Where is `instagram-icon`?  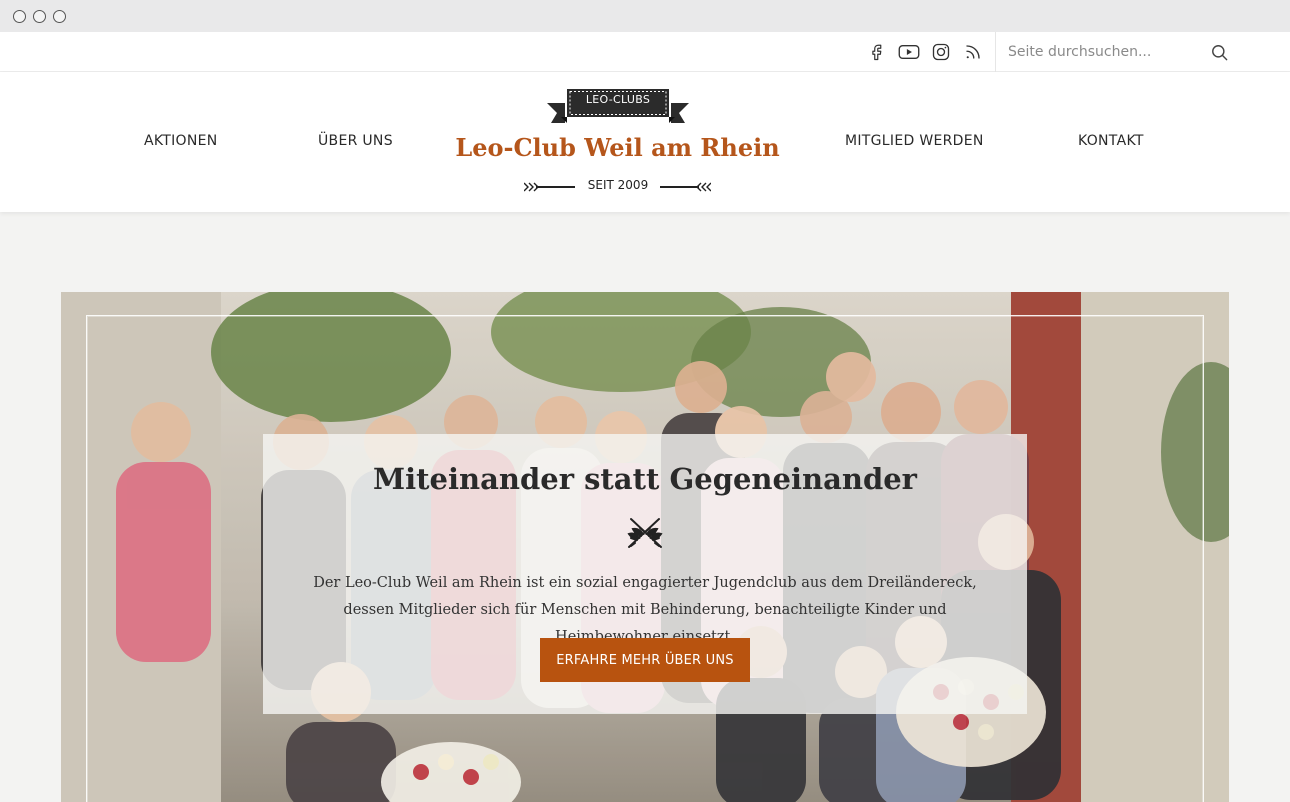
instagram-icon is located at coordinates (941, 52).